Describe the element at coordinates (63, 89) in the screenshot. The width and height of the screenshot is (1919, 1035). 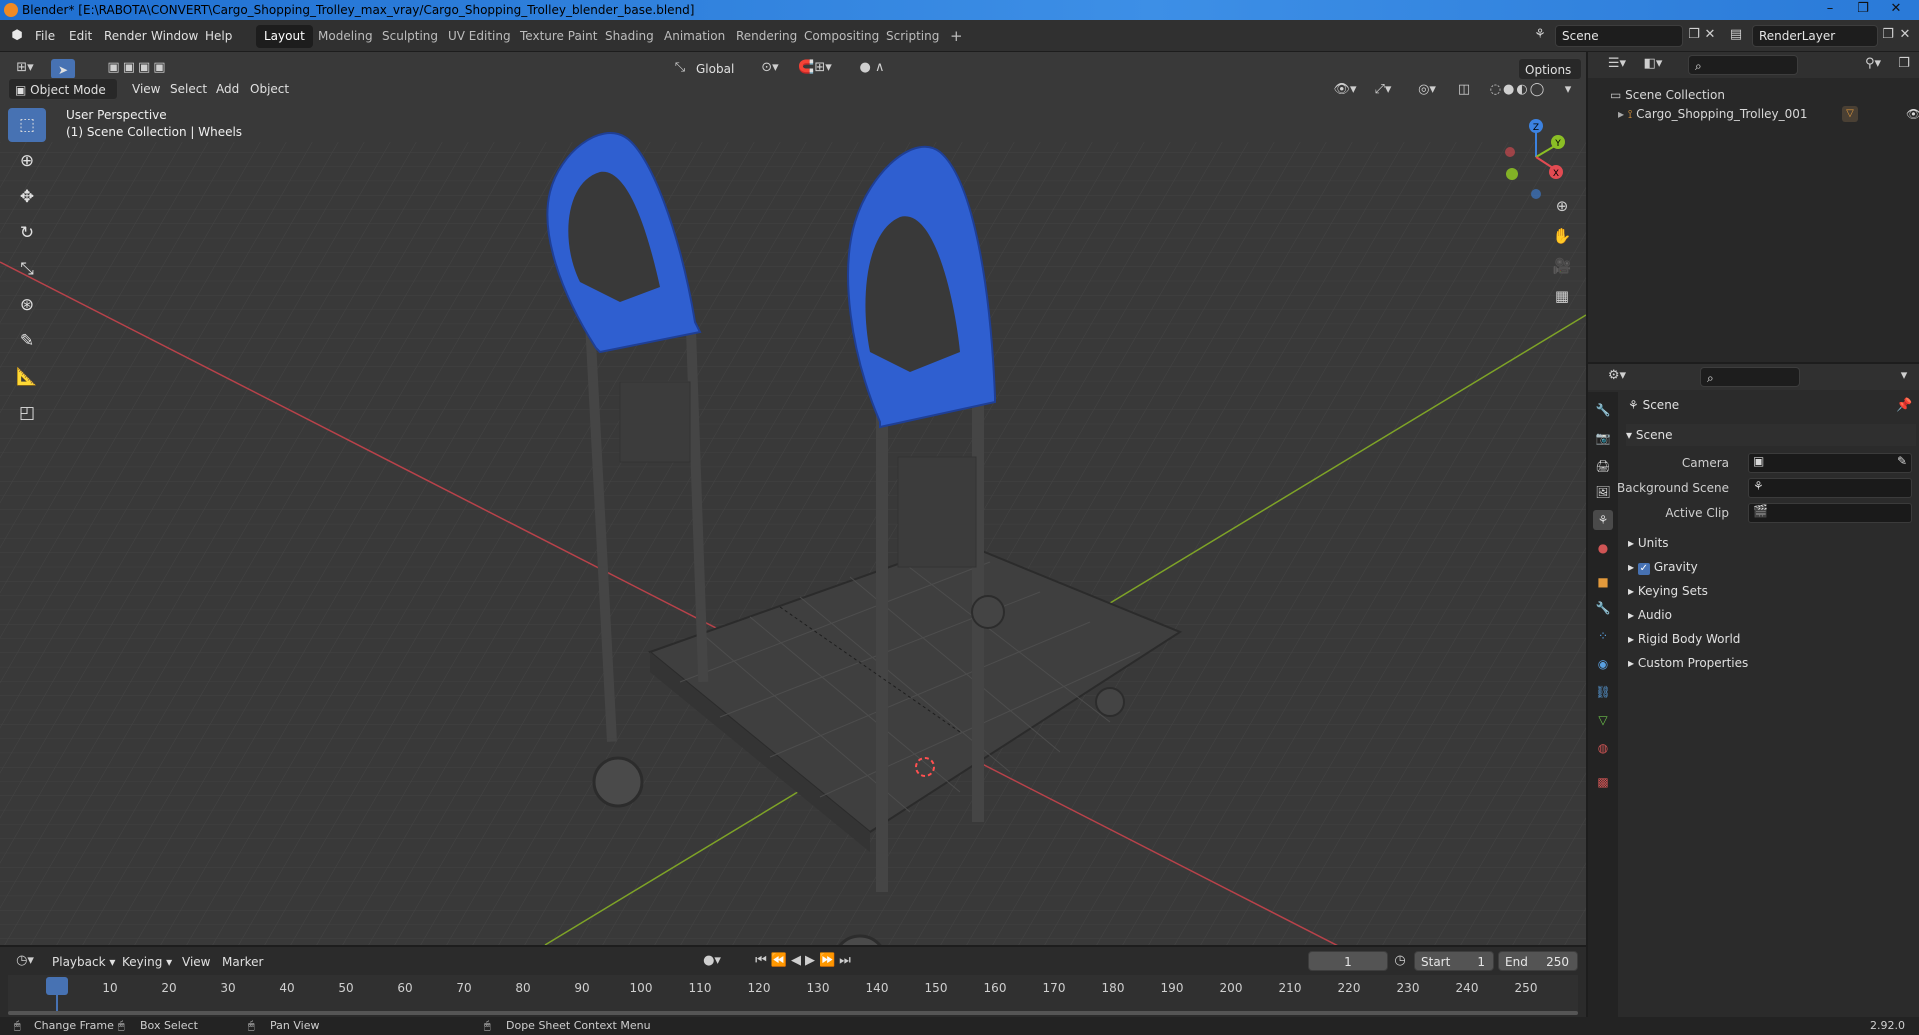
I see `object-mode-dropdown: ▣ Object Mode` at that location.